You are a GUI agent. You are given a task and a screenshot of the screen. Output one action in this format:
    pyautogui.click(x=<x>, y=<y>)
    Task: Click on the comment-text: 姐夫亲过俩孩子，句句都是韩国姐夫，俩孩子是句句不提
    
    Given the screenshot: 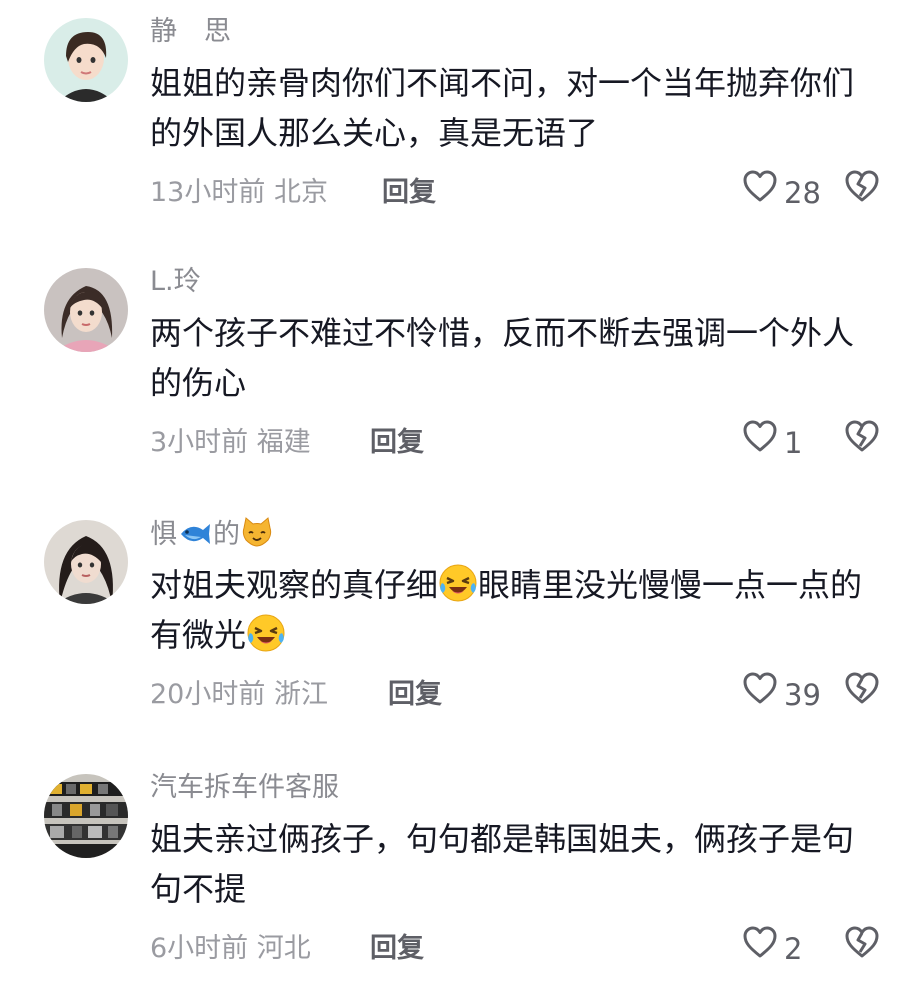 What is the action you would take?
    pyautogui.click(x=502, y=864)
    